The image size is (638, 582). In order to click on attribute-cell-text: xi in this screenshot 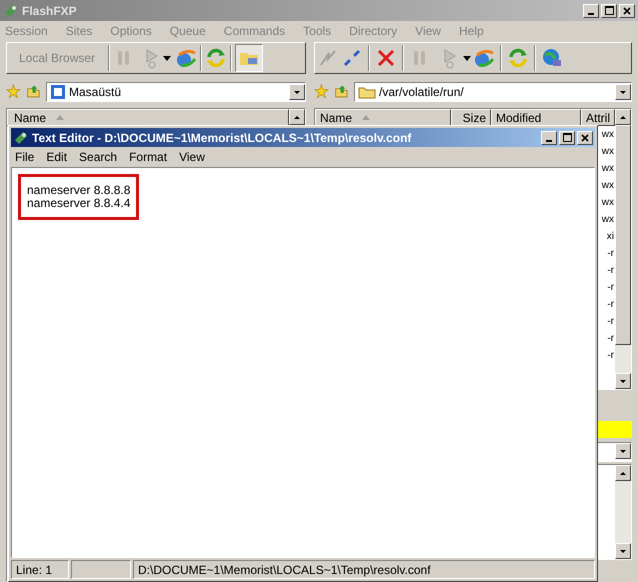, I will do `click(610, 237)`.